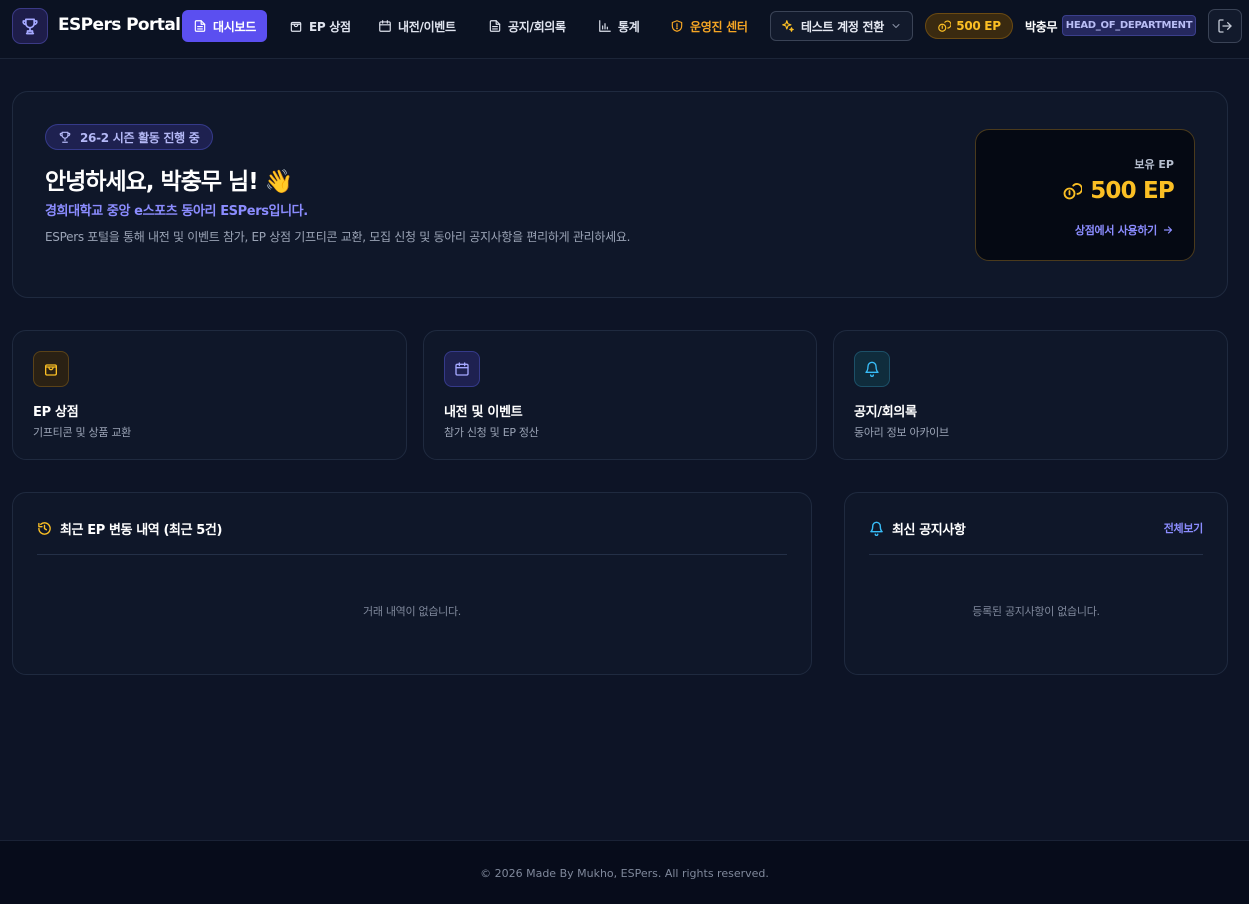  What do you see at coordinates (1041, 27) in the screenshot?
I see `user-name: 박충무` at bounding box center [1041, 27].